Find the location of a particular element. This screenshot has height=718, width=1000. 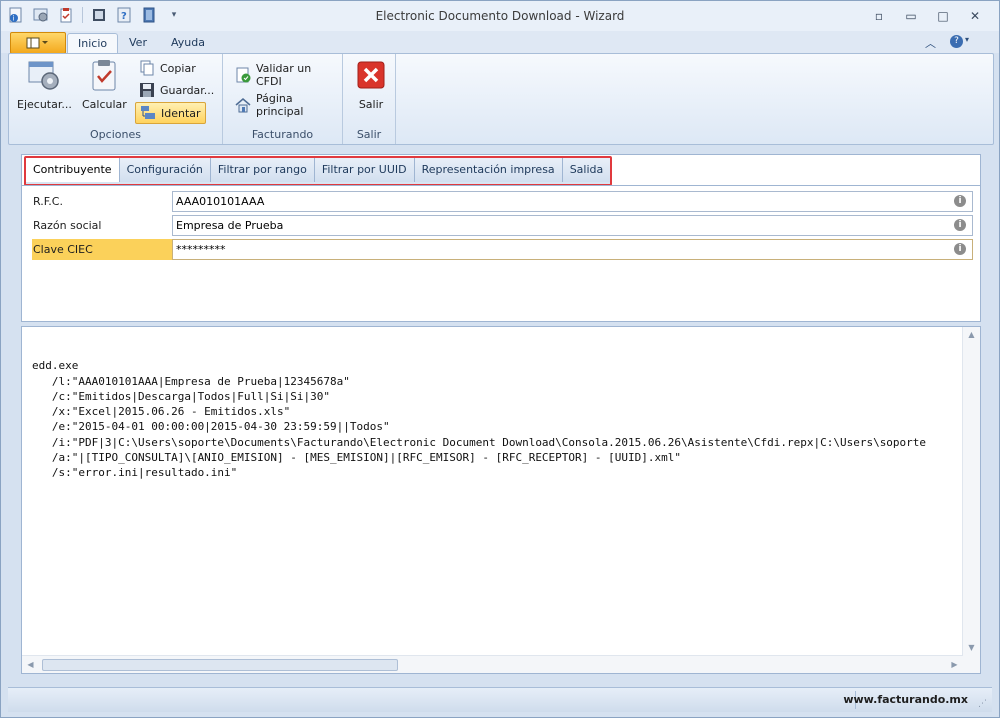

scroll-right-icon: ▶ is located at coordinates (954, 664).